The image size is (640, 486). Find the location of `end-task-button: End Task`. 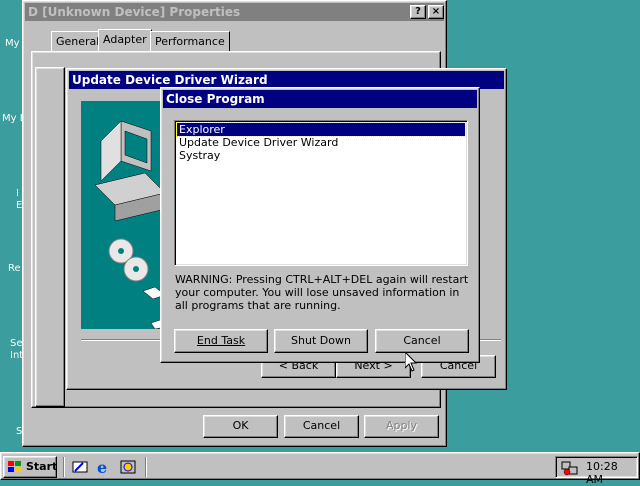

end-task-button: End Task is located at coordinates (221, 341).